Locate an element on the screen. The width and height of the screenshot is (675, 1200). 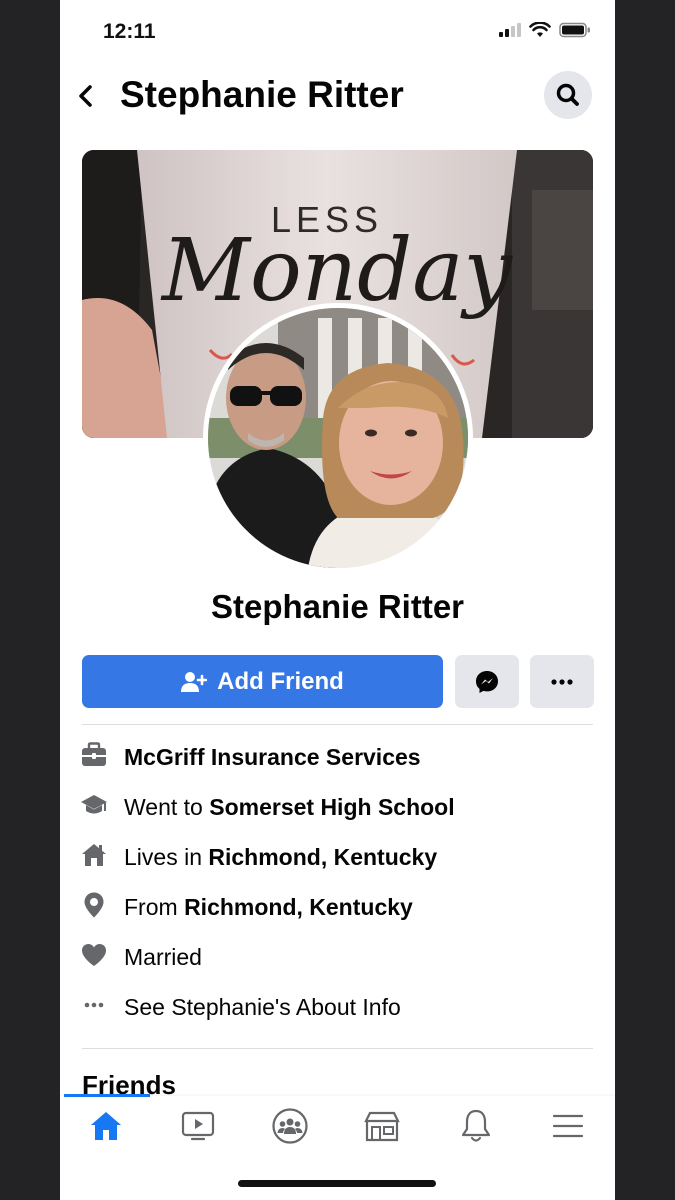
heart-icon is located at coordinates (94, 955).